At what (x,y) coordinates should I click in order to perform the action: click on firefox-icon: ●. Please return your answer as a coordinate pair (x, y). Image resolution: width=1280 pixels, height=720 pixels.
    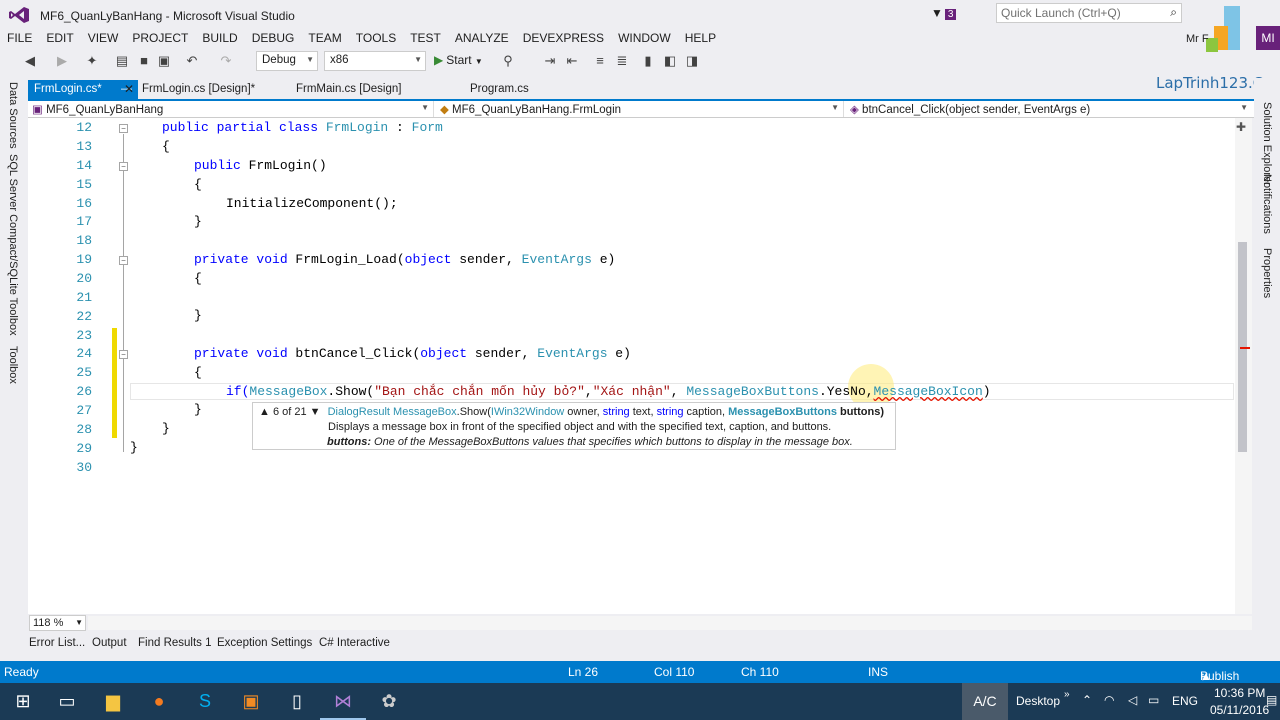
    Looking at the image, I should click on (159, 701).